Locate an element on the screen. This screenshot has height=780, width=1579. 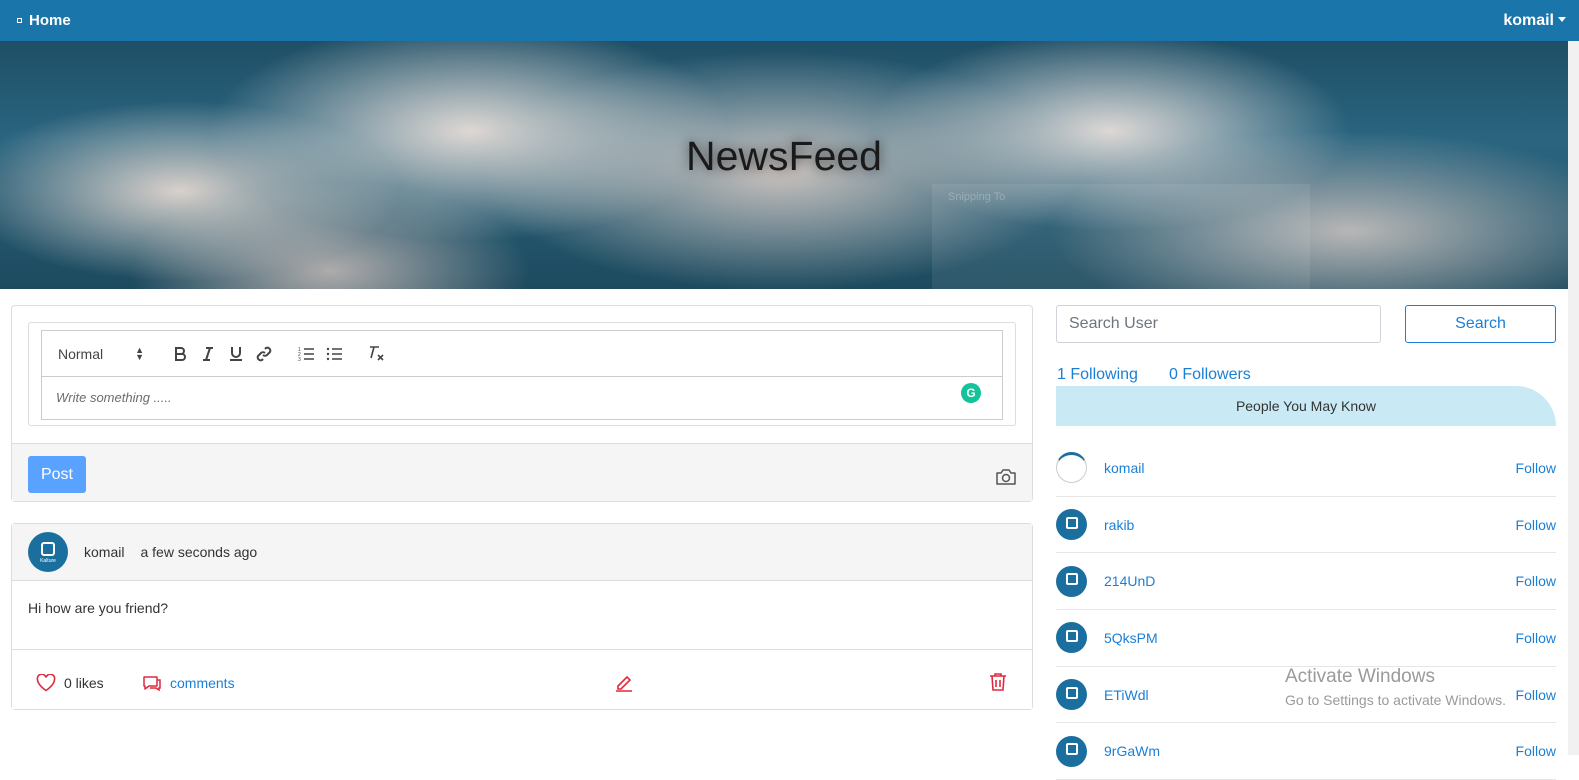
bullet-list-icon is located at coordinates (334, 353).